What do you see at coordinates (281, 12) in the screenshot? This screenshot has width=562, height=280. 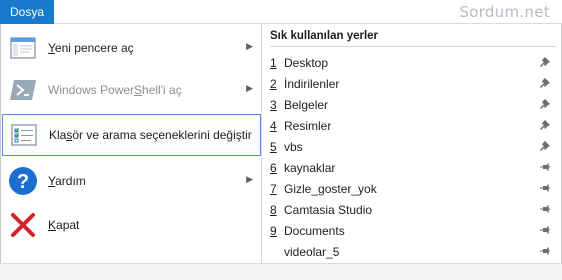 I see `ribbon-bar: Dosya Sordum.net` at bounding box center [281, 12].